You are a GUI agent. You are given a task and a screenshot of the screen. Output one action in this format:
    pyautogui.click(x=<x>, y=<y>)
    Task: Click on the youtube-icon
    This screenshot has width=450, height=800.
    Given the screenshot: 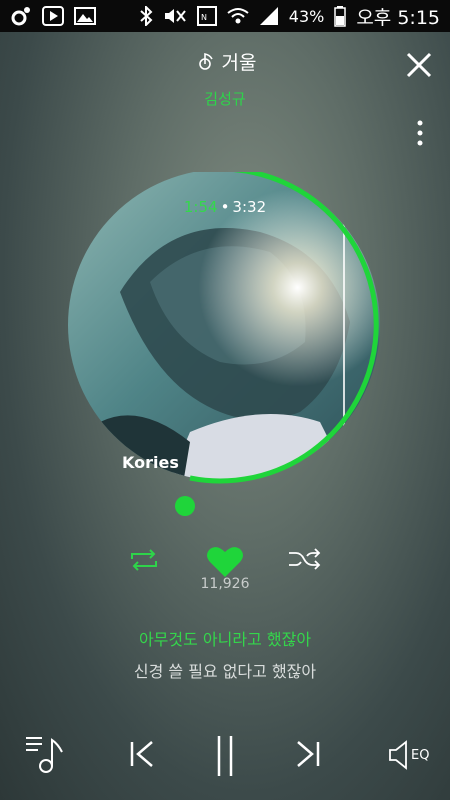 What is the action you would take?
    pyautogui.click(x=53, y=16)
    